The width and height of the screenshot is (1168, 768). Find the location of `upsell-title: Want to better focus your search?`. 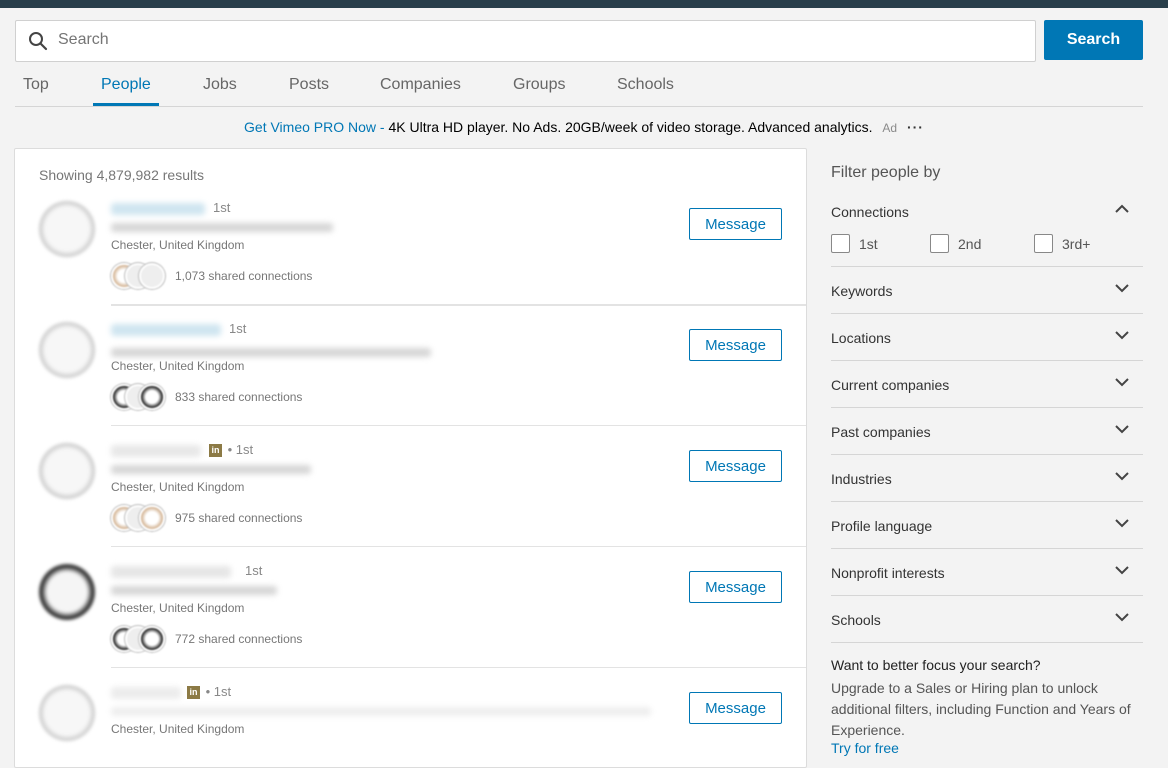

upsell-title: Want to better focus your search? is located at coordinates (936, 665).